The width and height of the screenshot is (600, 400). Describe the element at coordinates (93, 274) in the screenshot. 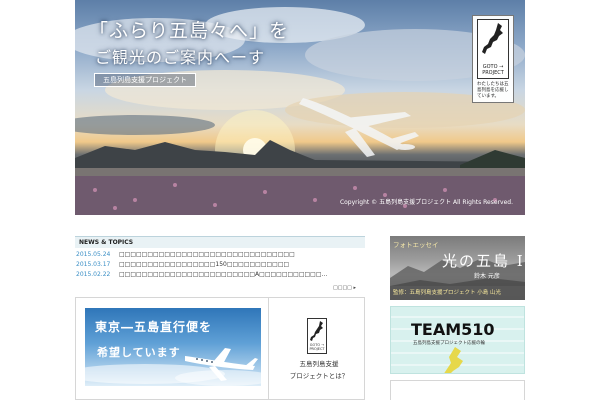

I see `news-date: 2015.02.22` at that location.